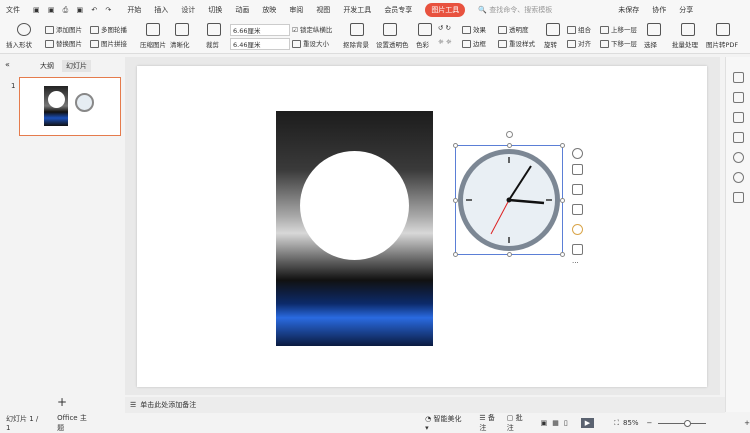 This screenshot has height=433, width=750. What do you see at coordinates (577, 169) in the screenshot?
I see `layers-icon` at bounding box center [577, 169].